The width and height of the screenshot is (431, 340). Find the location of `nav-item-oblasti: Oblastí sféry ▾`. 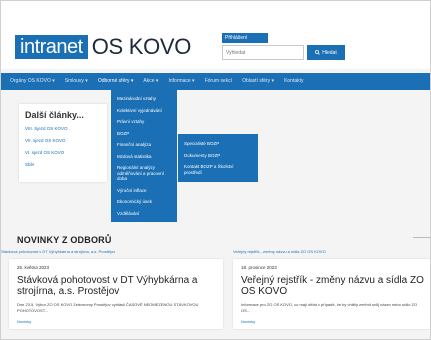

nav-item-oblasti: Oblastí sféry ▾ is located at coordinates (258, 81).